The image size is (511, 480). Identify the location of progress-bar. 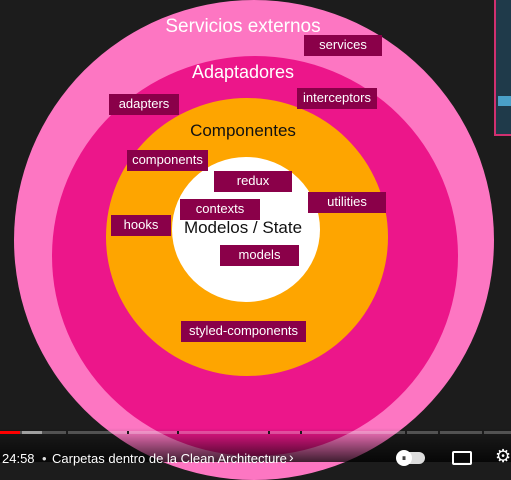
(255, 432).